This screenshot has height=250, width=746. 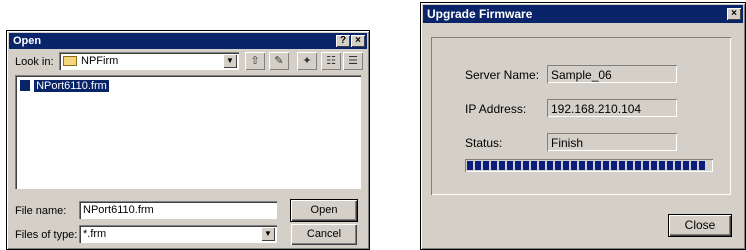 What do you see at coordinates (331, 61) in the screenshot?
I see `list-view-icon: ☷` at bounding box center [331, 61].